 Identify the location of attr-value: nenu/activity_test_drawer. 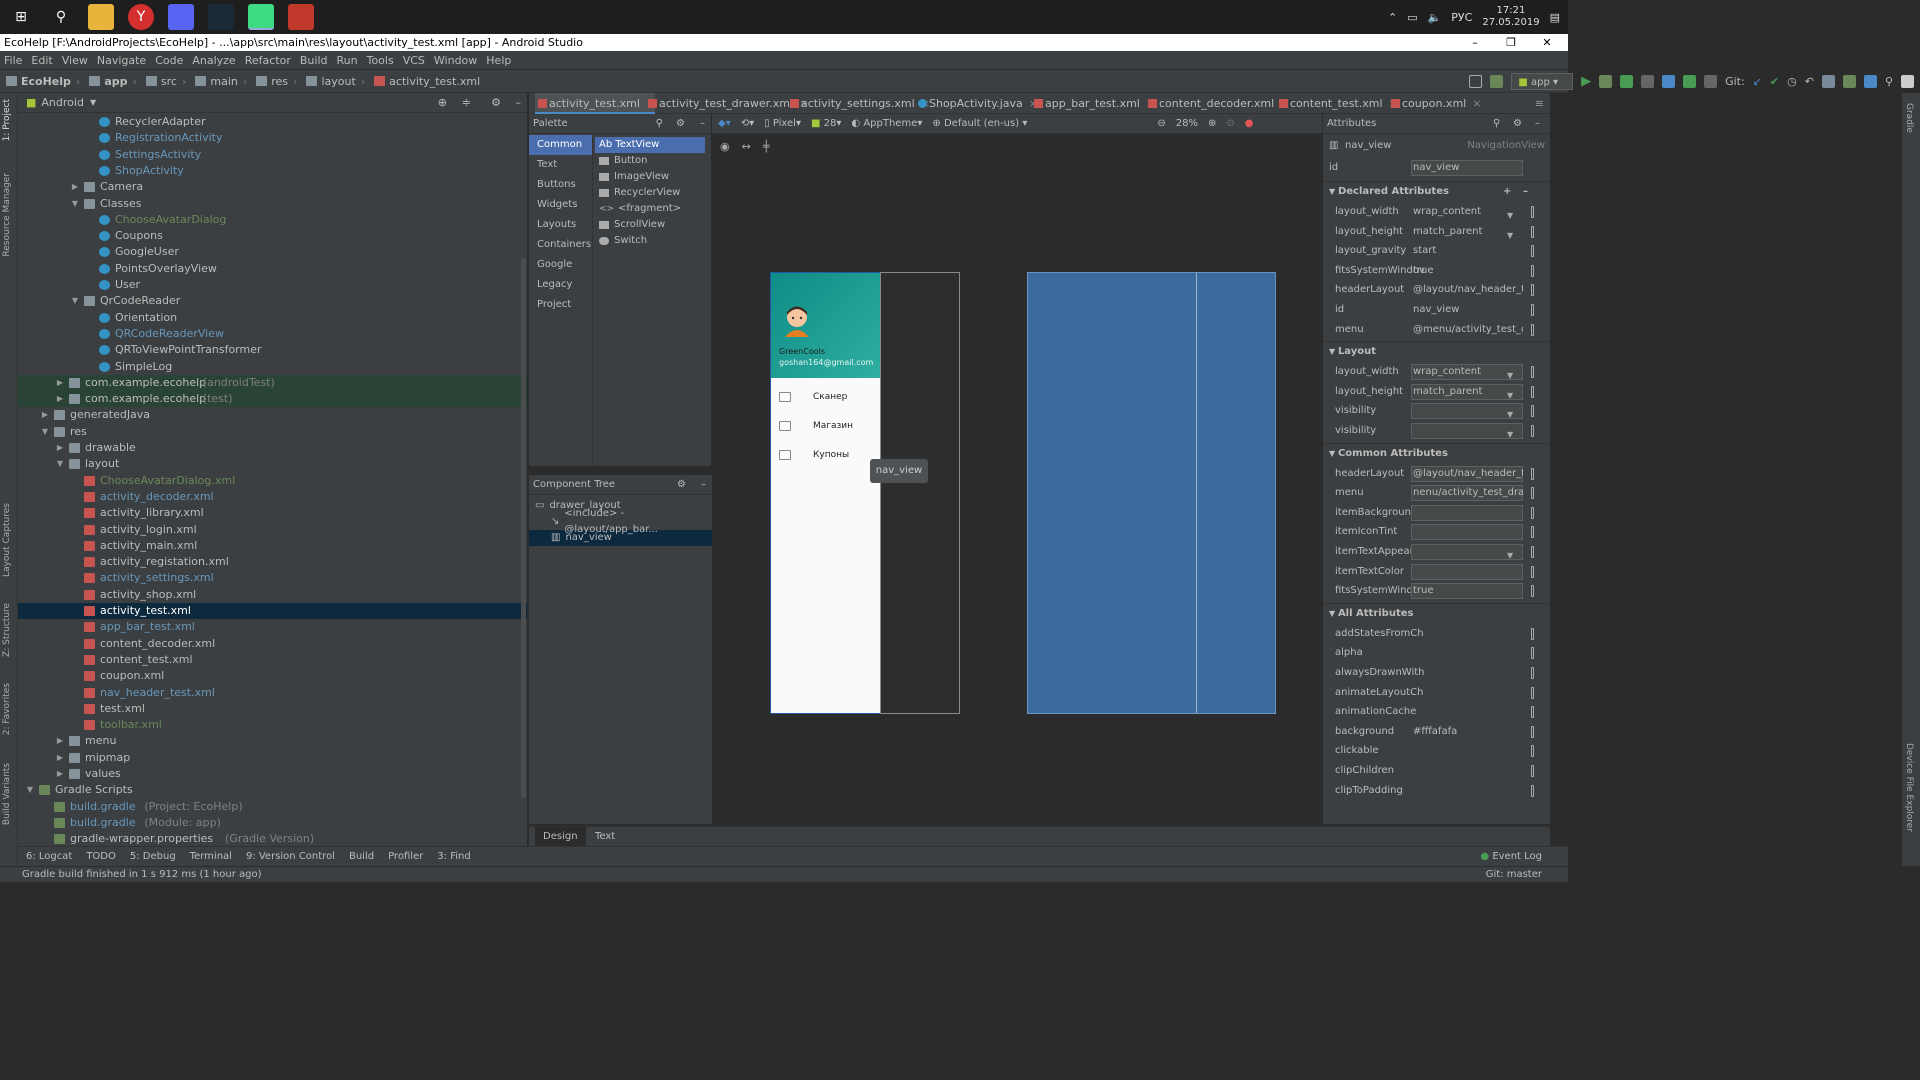
(1468, 493).